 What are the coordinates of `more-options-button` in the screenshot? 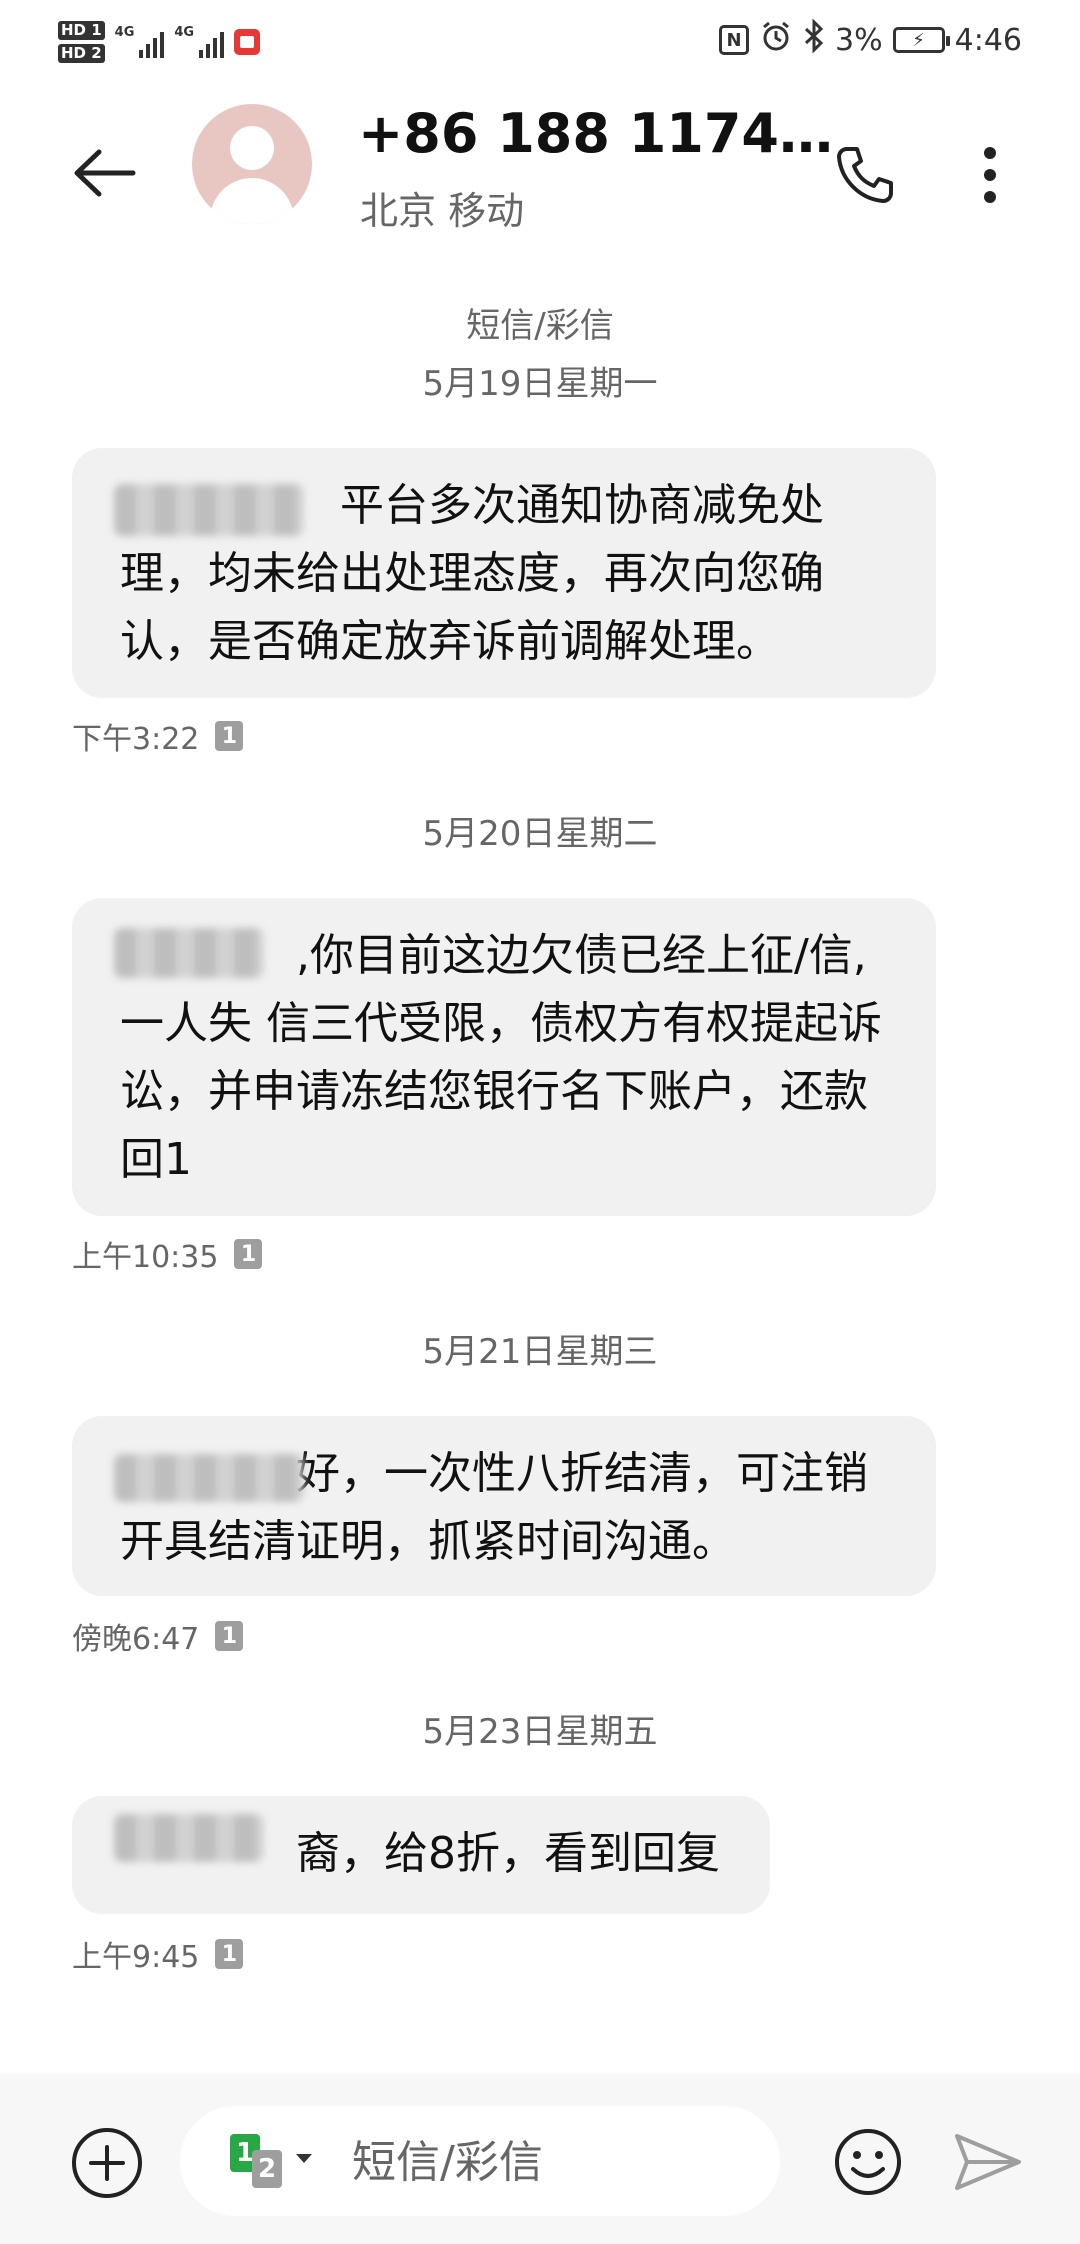 It's located at (990, 175).